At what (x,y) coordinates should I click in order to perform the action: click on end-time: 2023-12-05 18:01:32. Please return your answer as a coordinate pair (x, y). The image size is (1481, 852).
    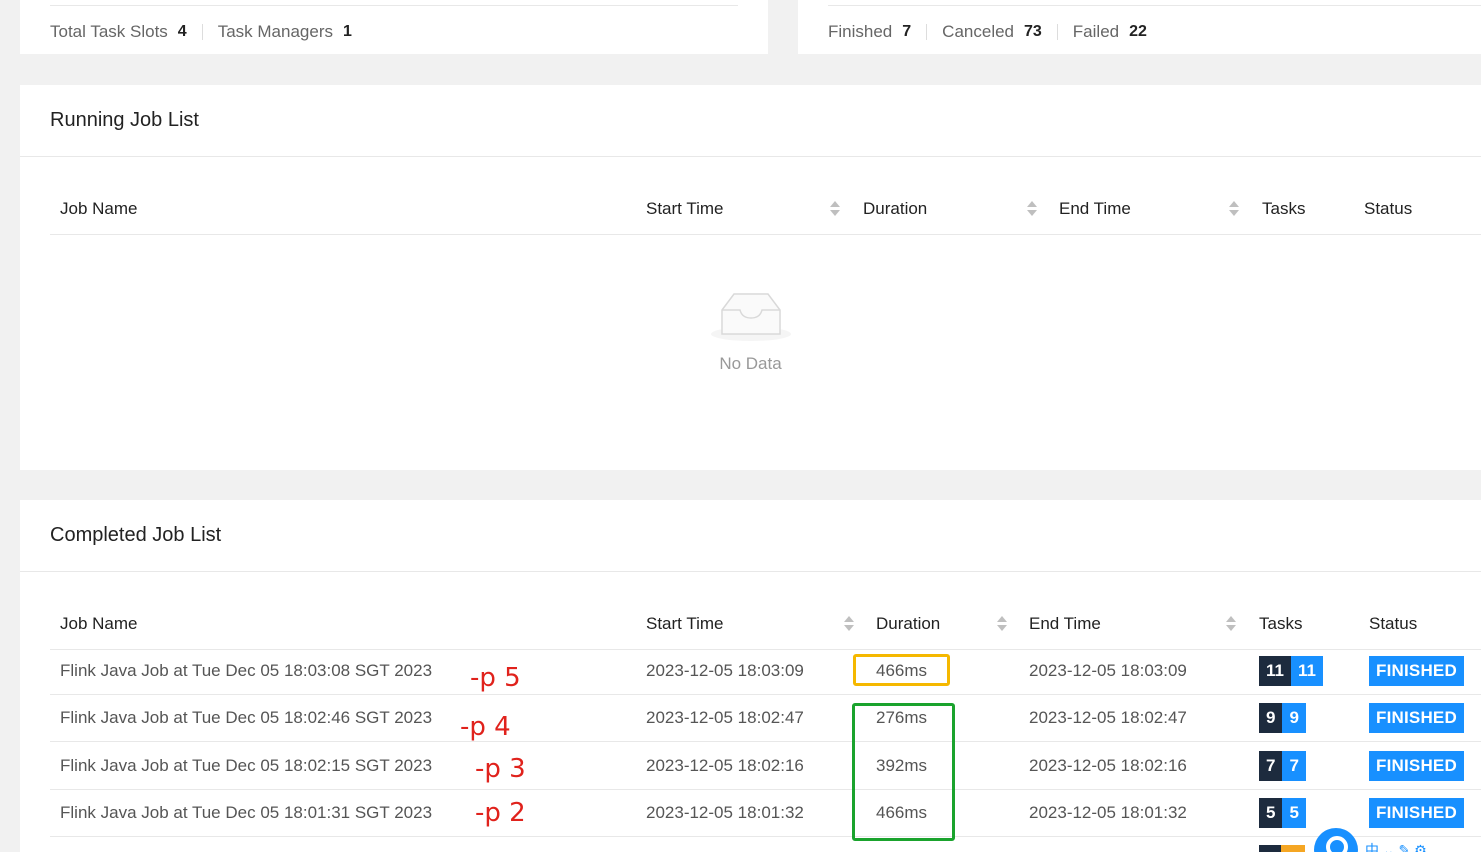
    Looking at the image, I should click on (1108, 812).